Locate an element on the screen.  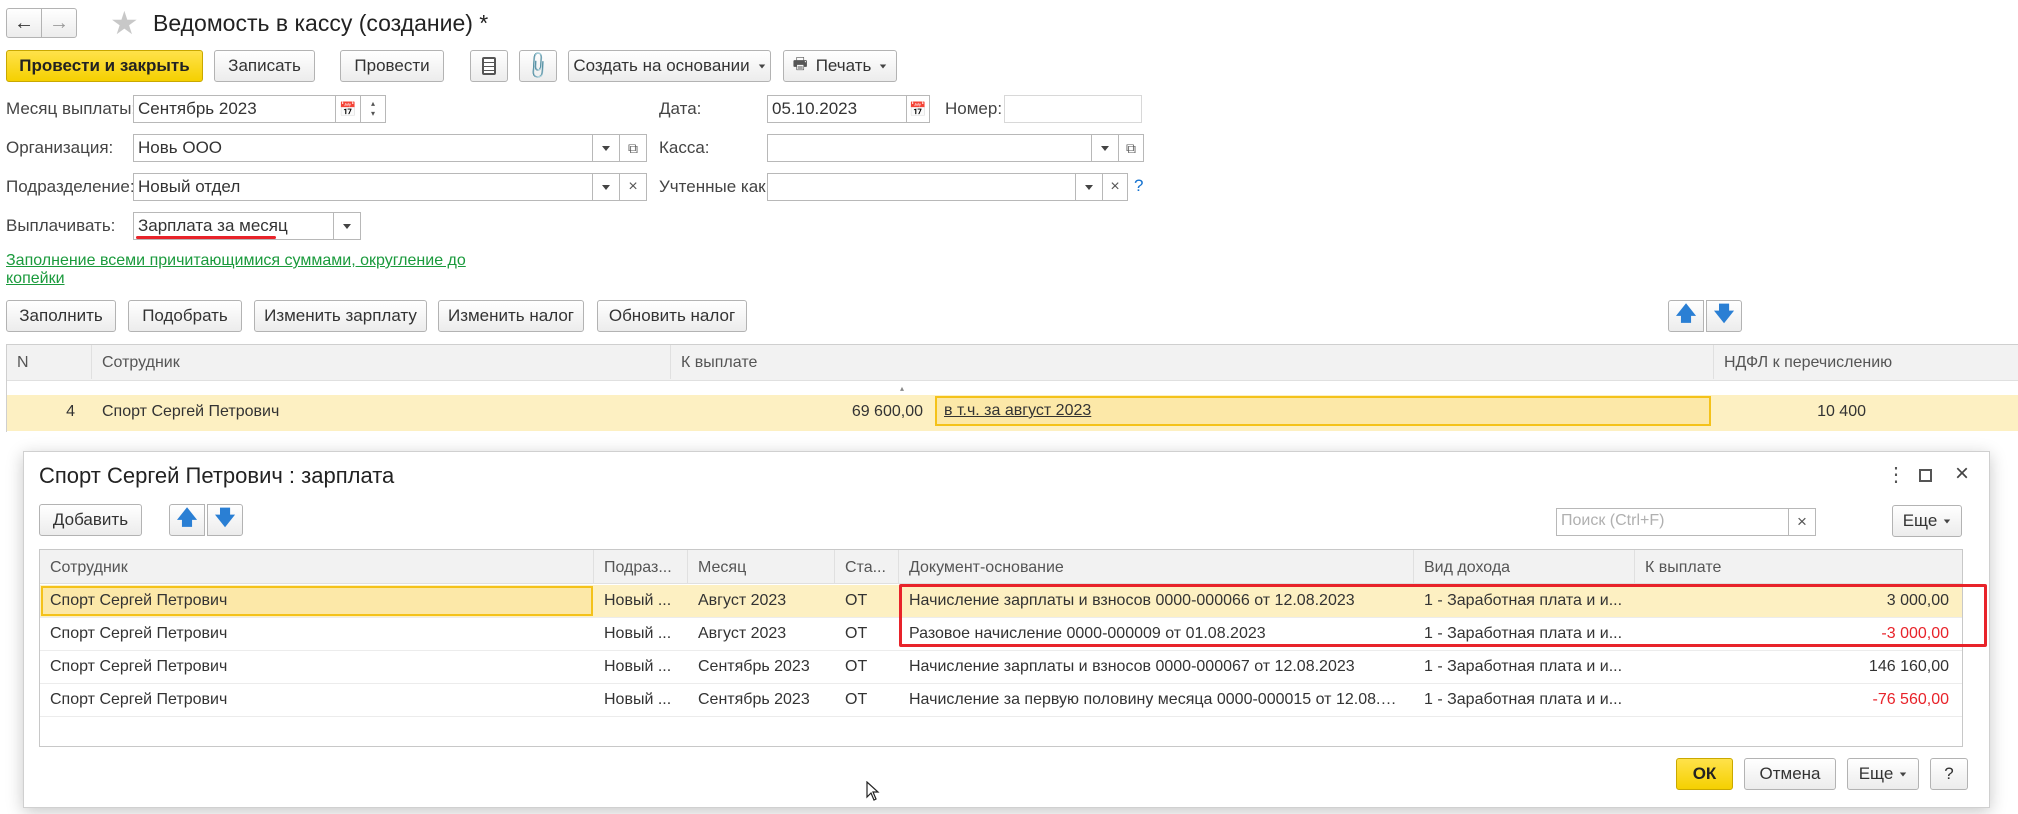
back-button: ← is located at coordinates (24, 23).